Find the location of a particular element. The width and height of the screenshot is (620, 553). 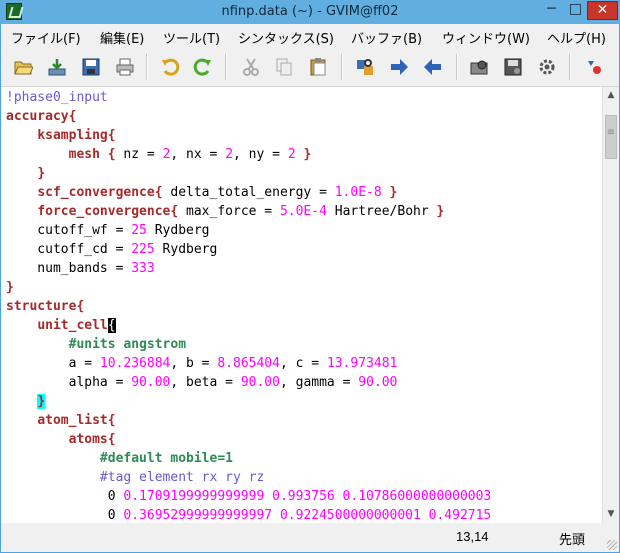

code-token: num_bands = is located at coordinates (69, 268).